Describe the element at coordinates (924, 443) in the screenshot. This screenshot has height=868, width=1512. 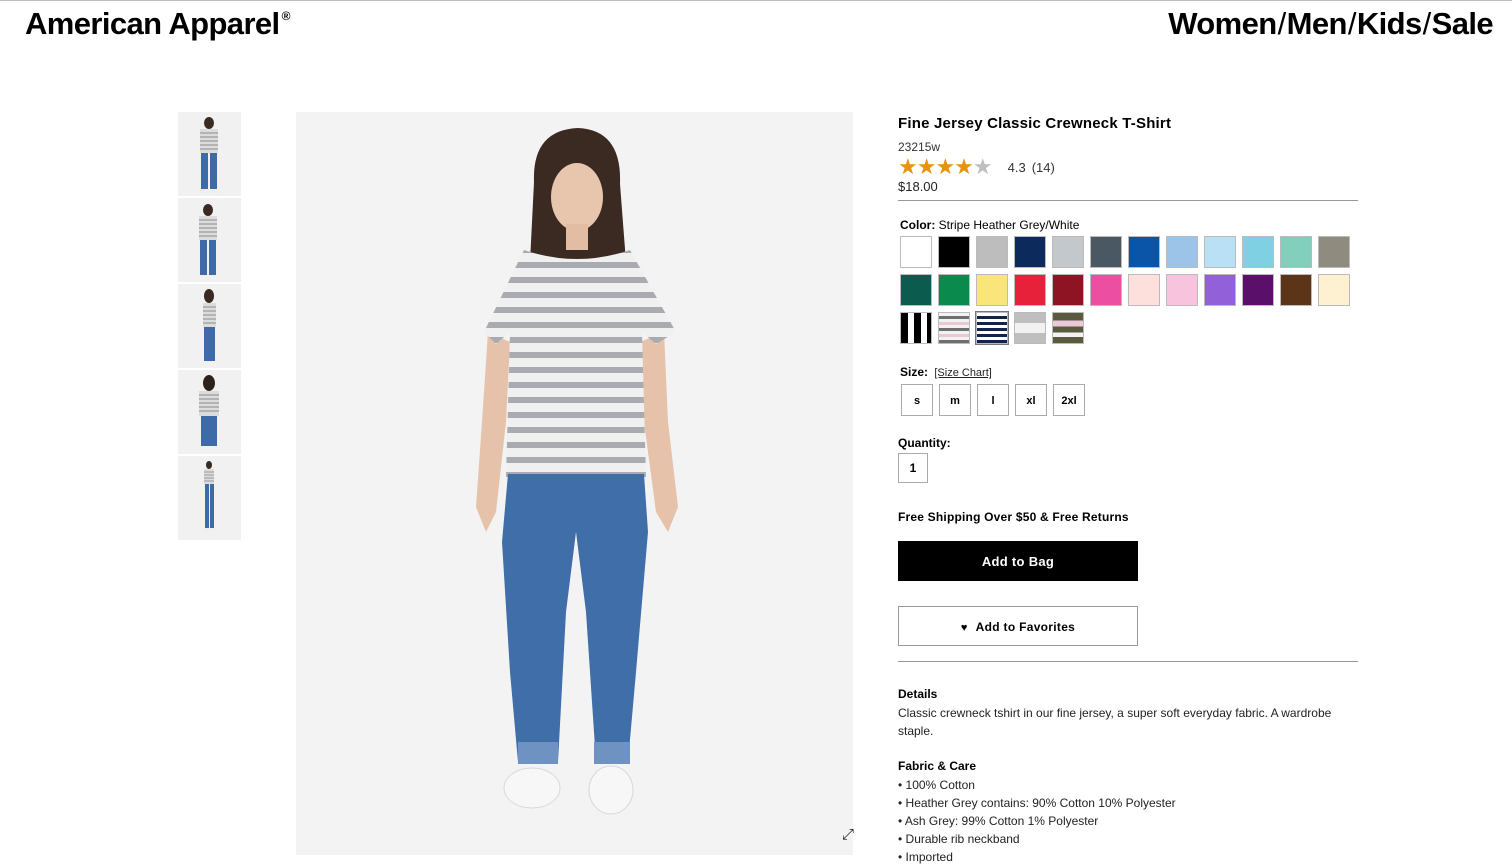
I see `quantity-label: Quantity:` at that location.